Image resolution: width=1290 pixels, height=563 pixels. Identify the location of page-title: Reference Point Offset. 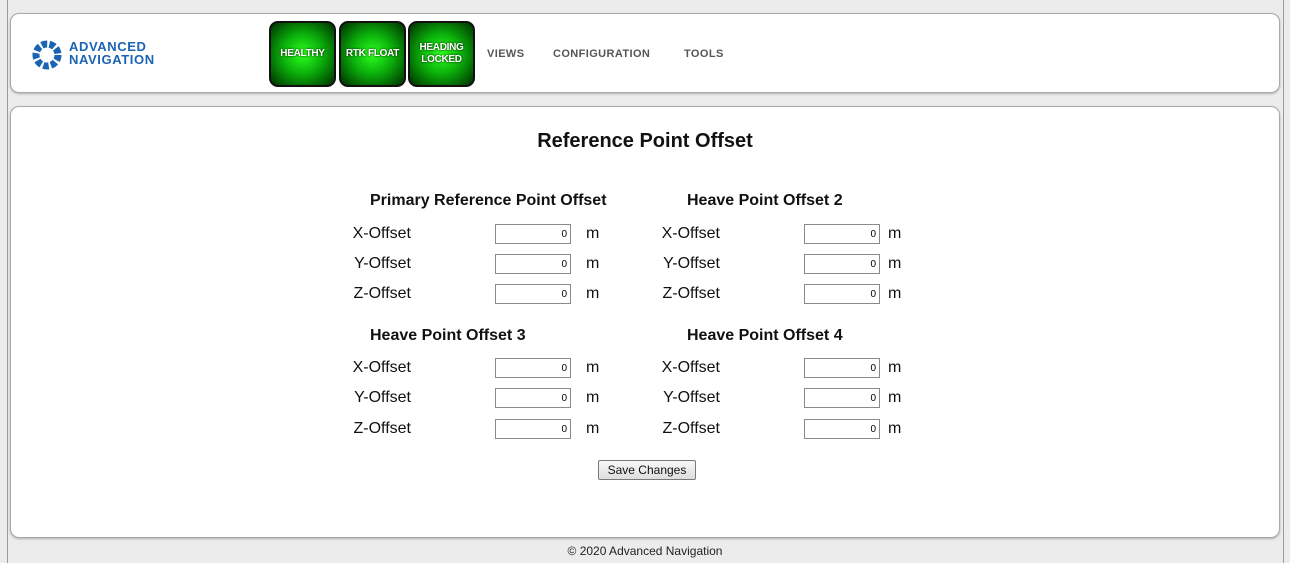
(645, 141).